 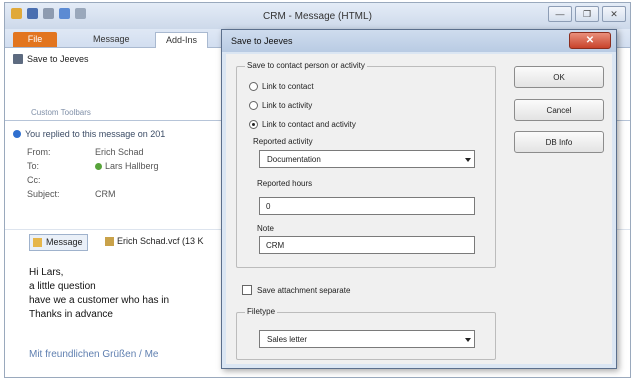 What do you see at coordinates (560, 14) in the screenshot?
I see `minimize-button: —` at bounding box center [560, 14].